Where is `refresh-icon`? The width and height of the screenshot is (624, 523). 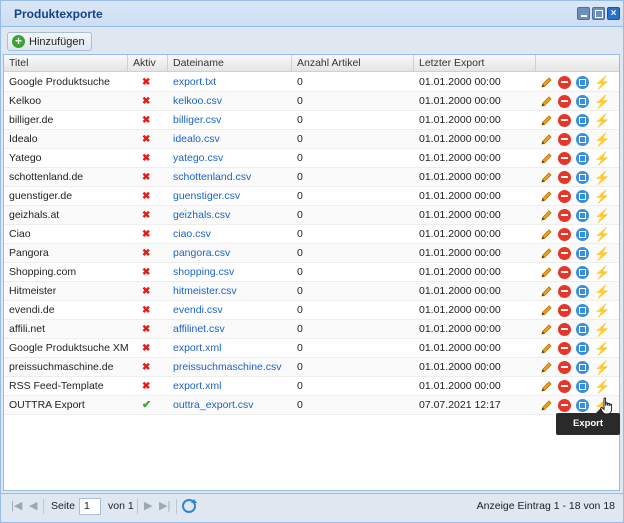 refresh-icon is located at coordinates (189, 506).